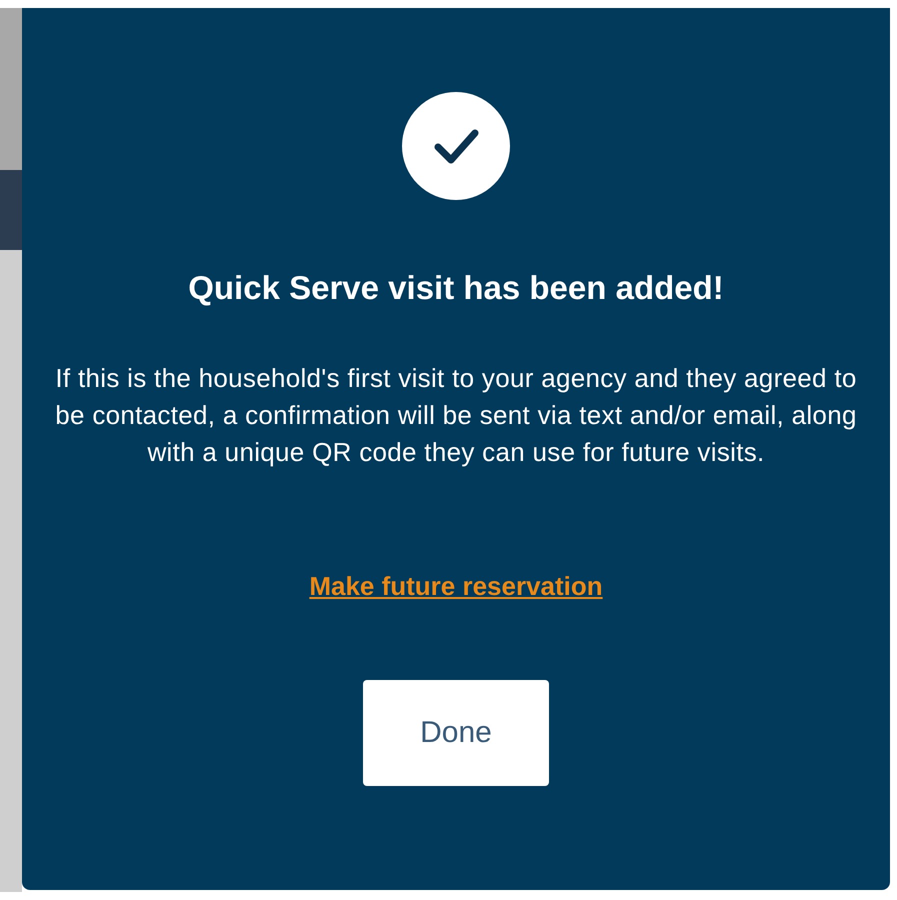 The image size is (897, 900). Describe the element at coordinates (456, 146) in the screenshot. I see `checkmark-icon` at that location.